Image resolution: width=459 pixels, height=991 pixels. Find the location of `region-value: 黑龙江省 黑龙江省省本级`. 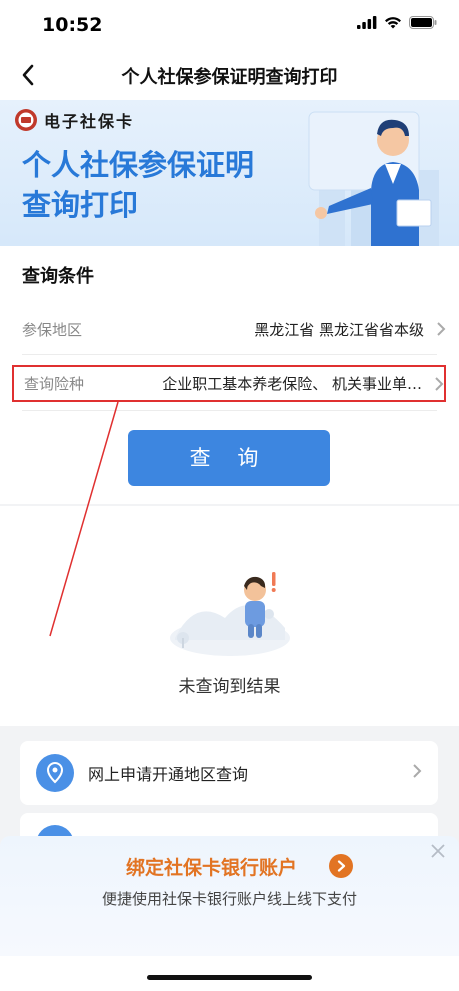

region-value: 黑龙江省 黑龙江省省本级 is located at coordinates (339, 329).